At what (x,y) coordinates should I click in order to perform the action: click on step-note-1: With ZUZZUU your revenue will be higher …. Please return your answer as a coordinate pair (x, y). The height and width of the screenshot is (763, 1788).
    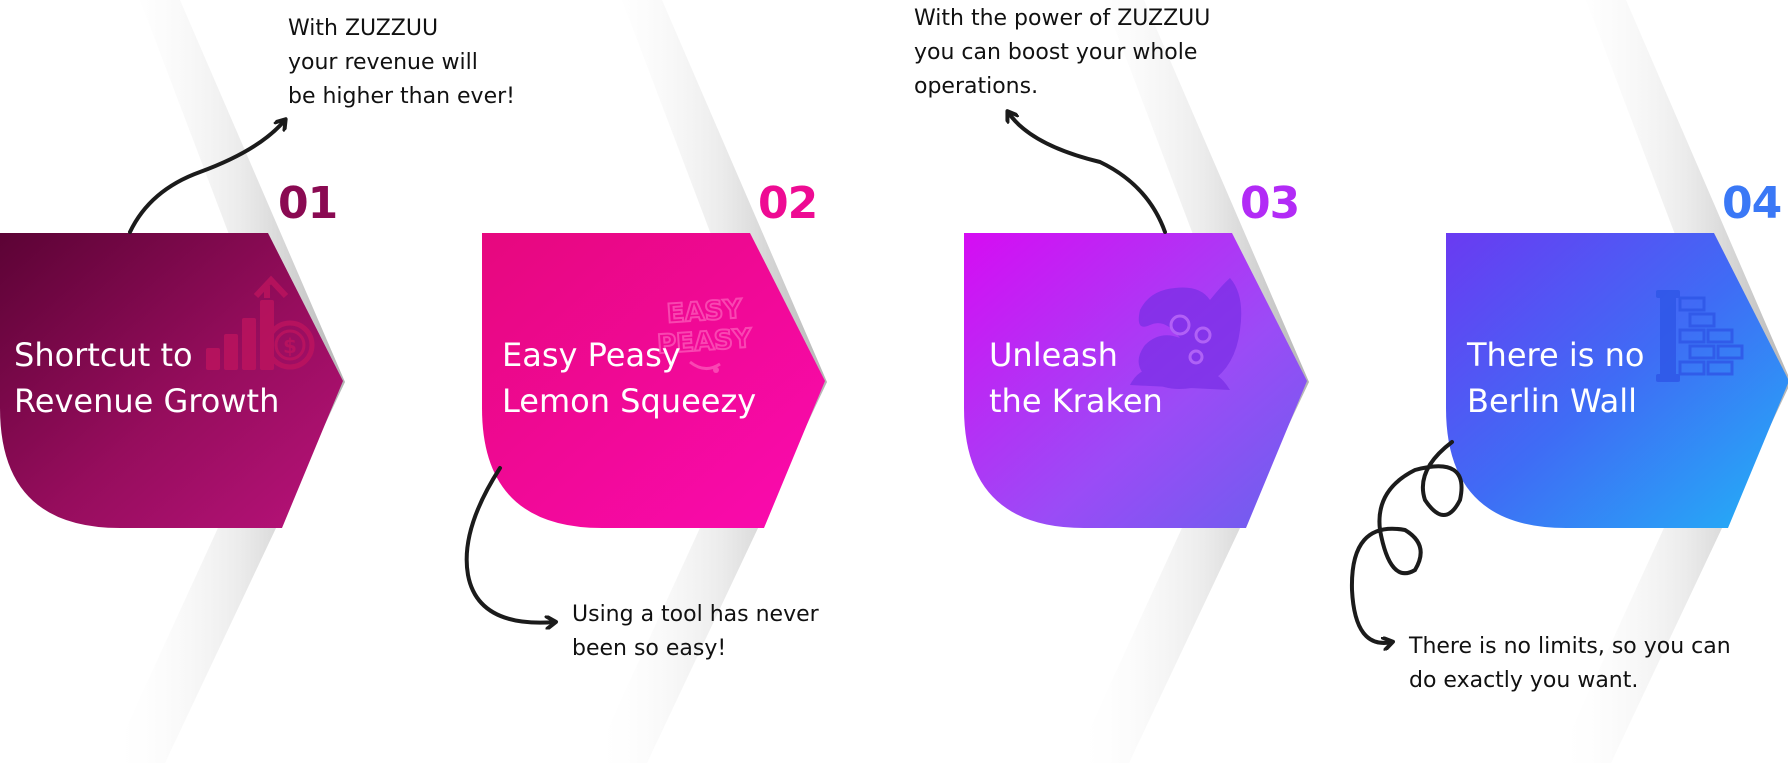
    Looking at the image, I should click on (401, 62).